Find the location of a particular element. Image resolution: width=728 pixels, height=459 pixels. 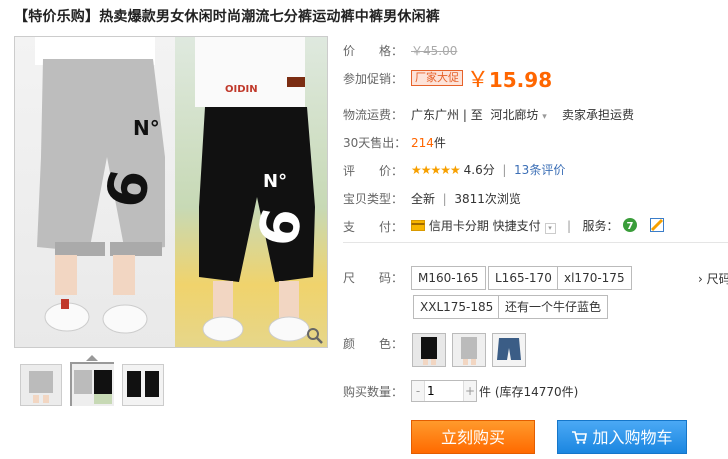

service-label: 服务： is located at coordinates (600, 226).